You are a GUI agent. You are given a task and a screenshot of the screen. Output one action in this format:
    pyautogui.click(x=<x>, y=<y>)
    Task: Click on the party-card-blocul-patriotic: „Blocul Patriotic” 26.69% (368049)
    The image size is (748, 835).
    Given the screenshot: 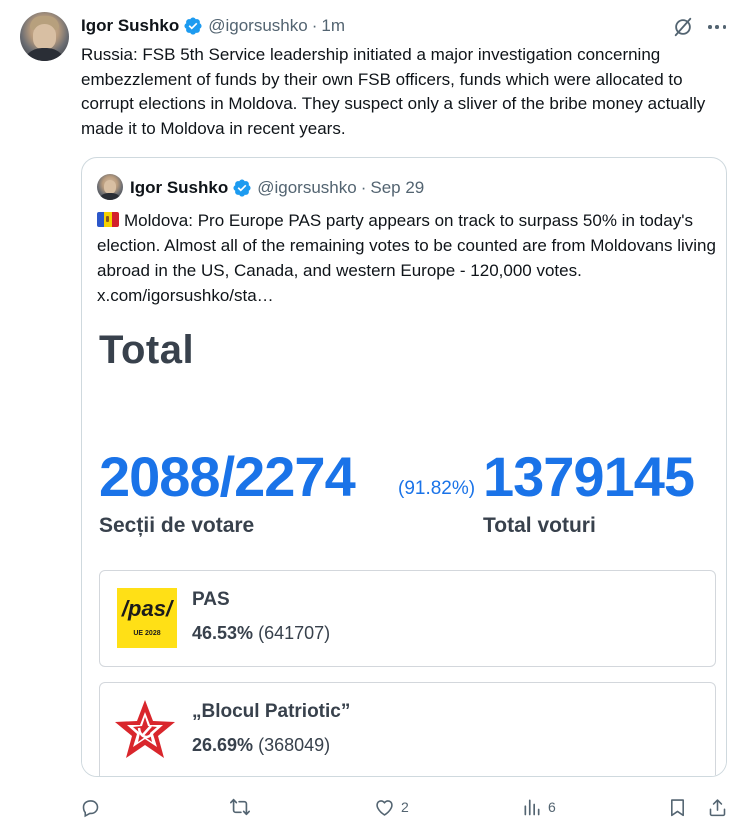 What is the action you would take?
    pyautogui.click(x=407, y=729)
    